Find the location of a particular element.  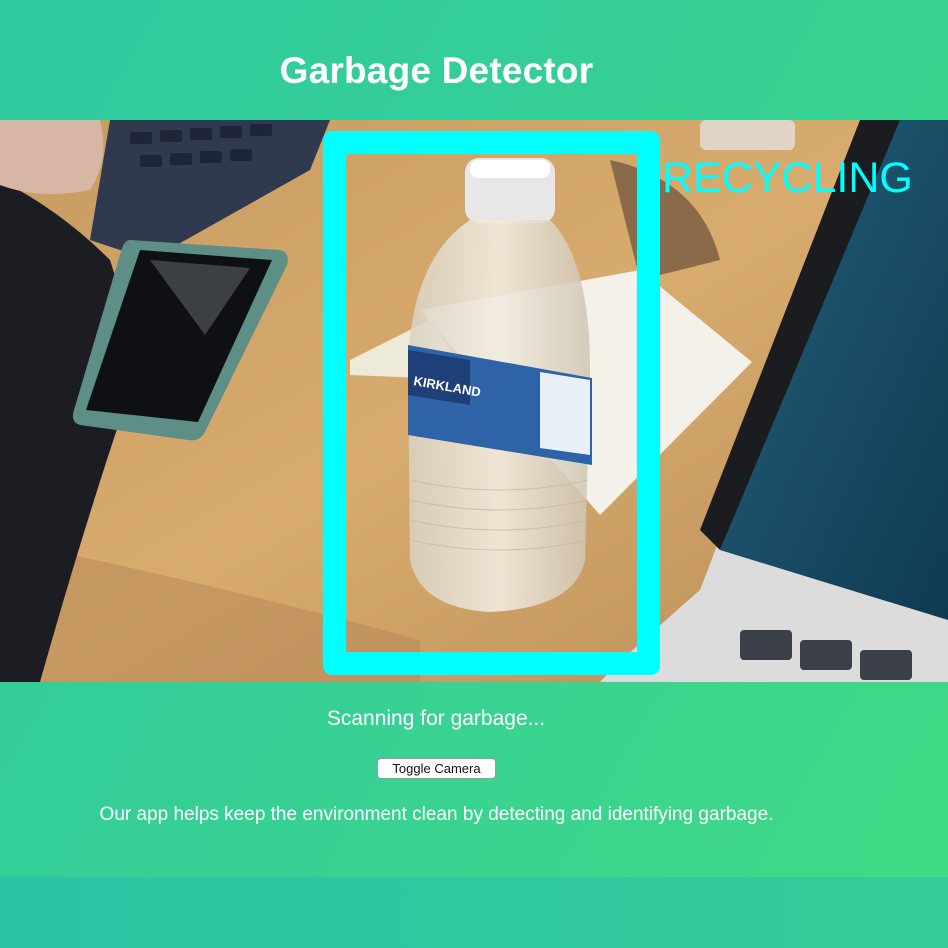

detection-label: RECYCLING is located at coordinates (787, 178).